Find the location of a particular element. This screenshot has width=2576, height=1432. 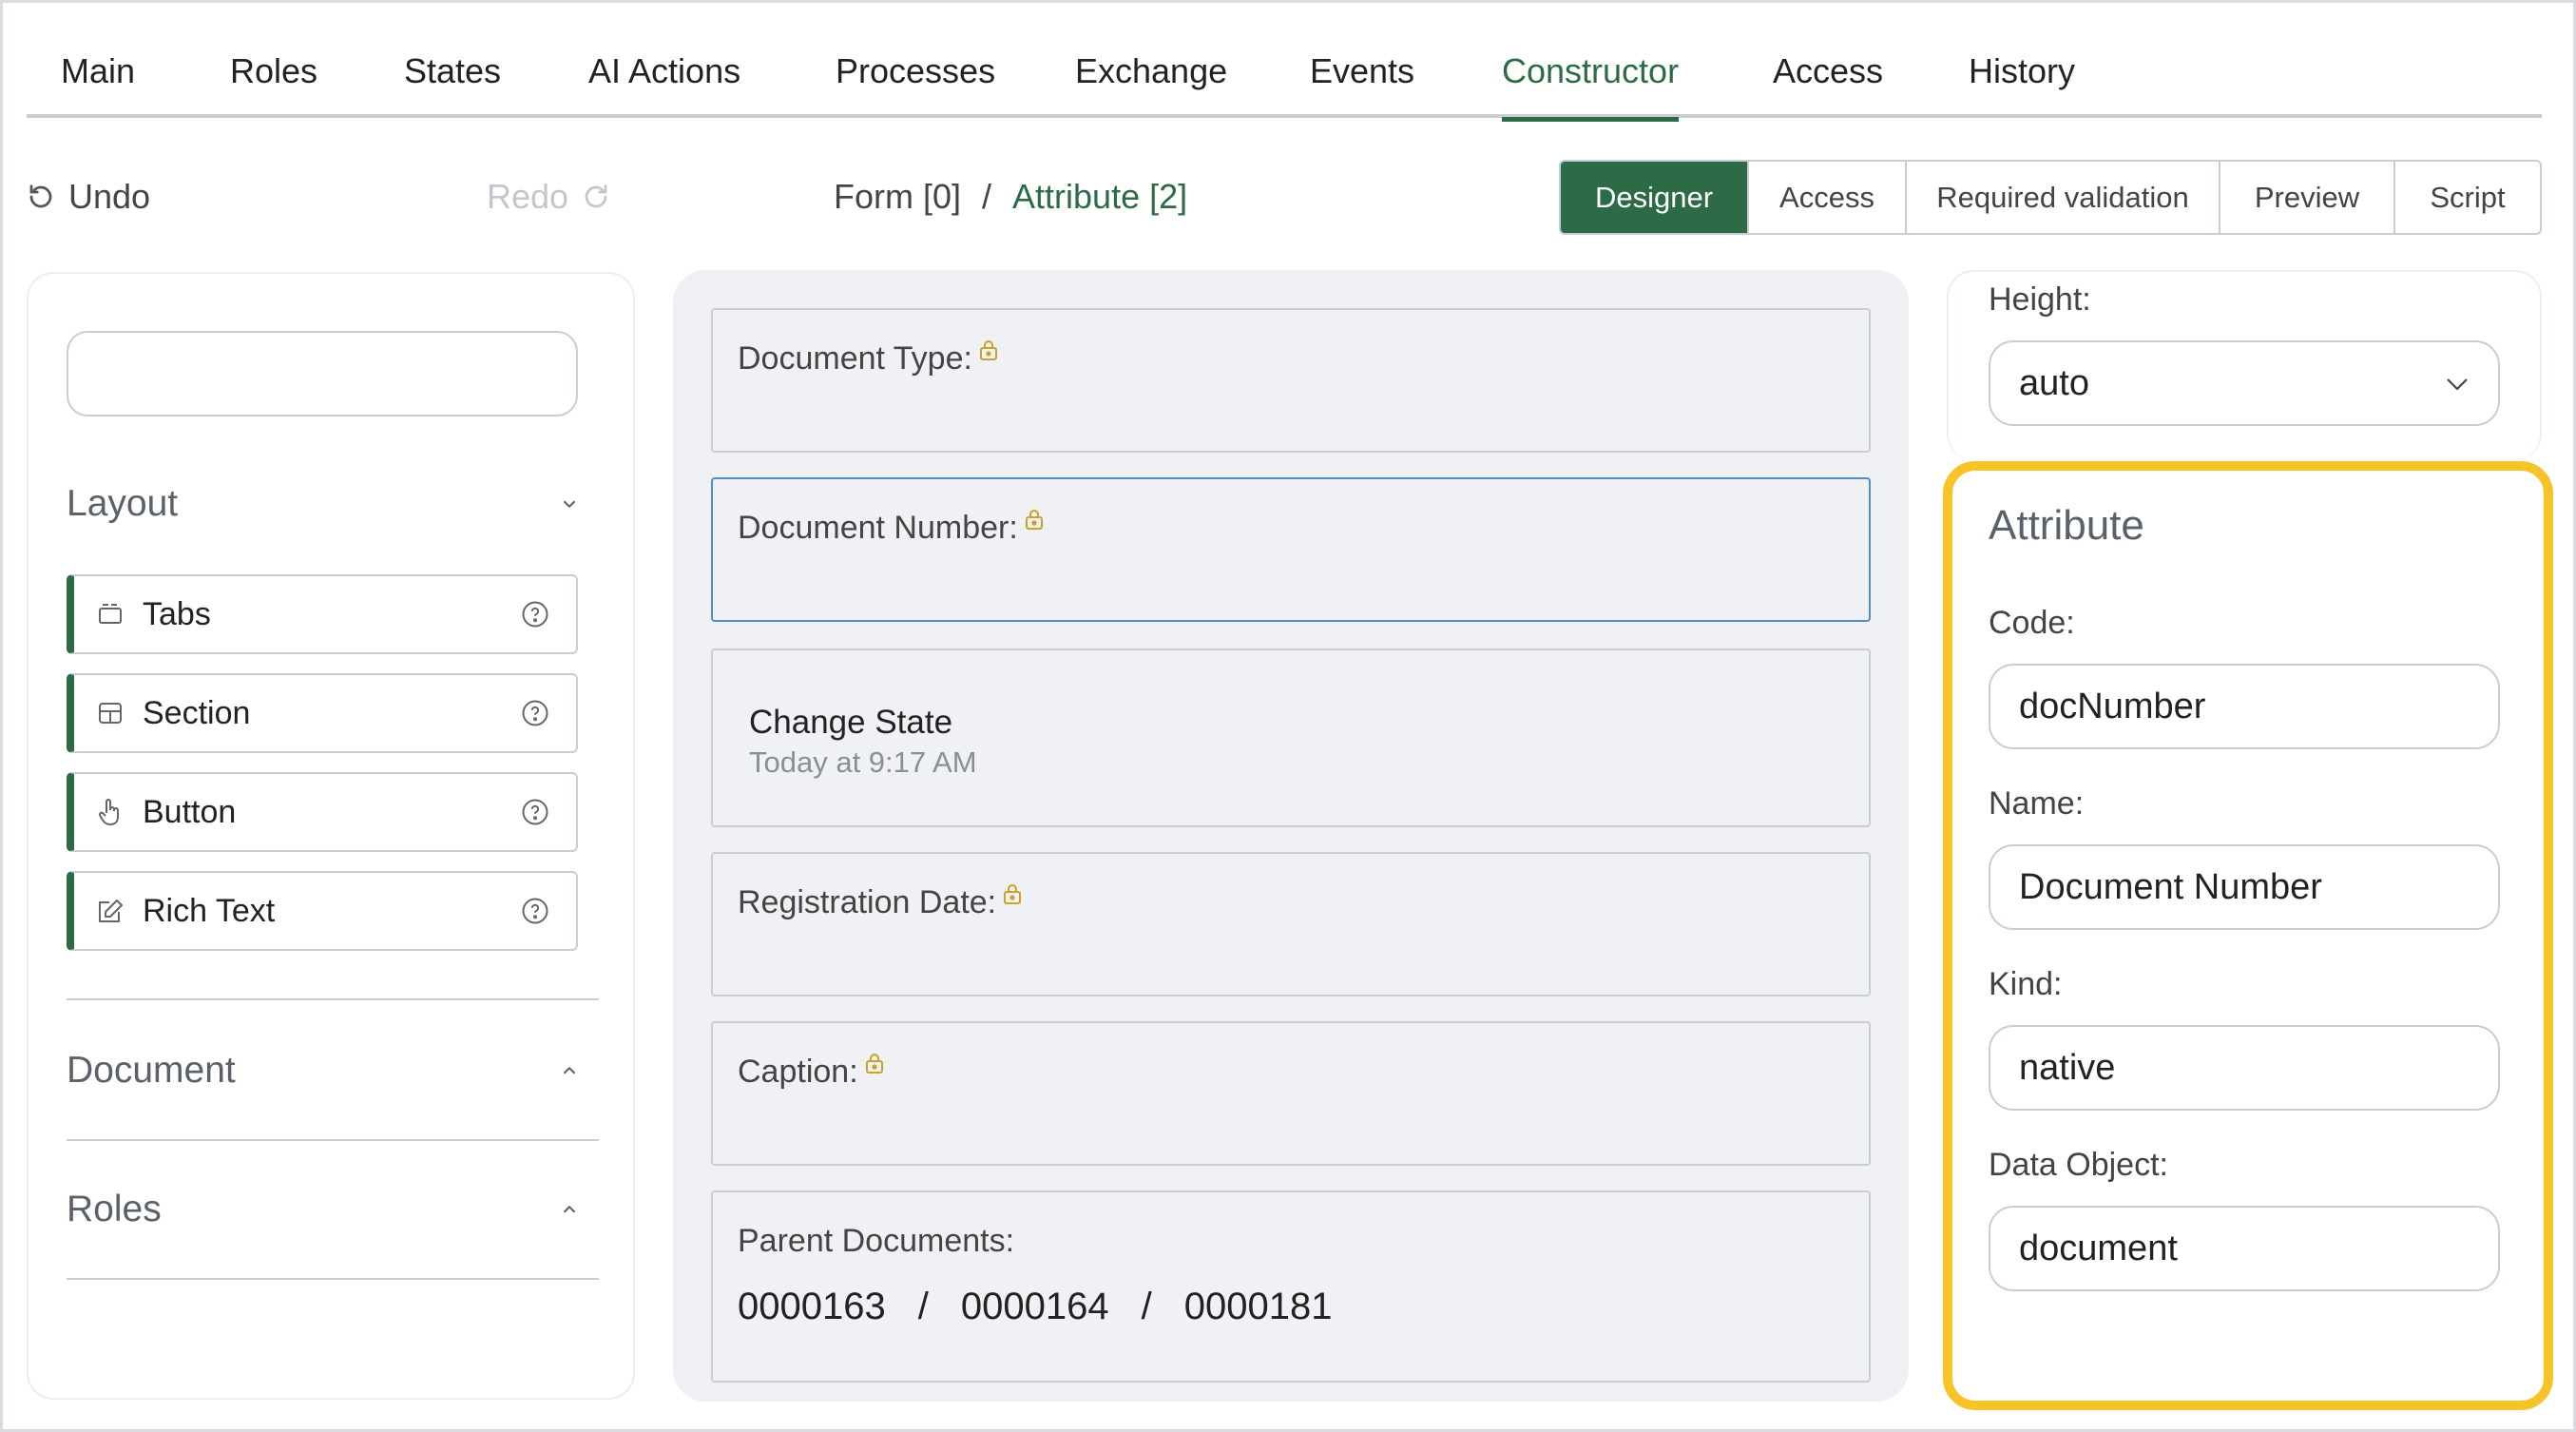

field-label-text: Parent Documents: is located at coordinates (876, 1241).